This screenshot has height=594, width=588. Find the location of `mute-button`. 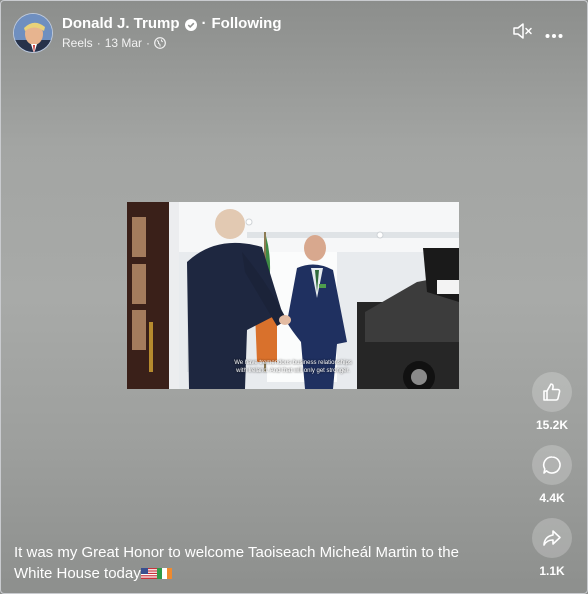

mute-button is located at coordinates (523, 31).